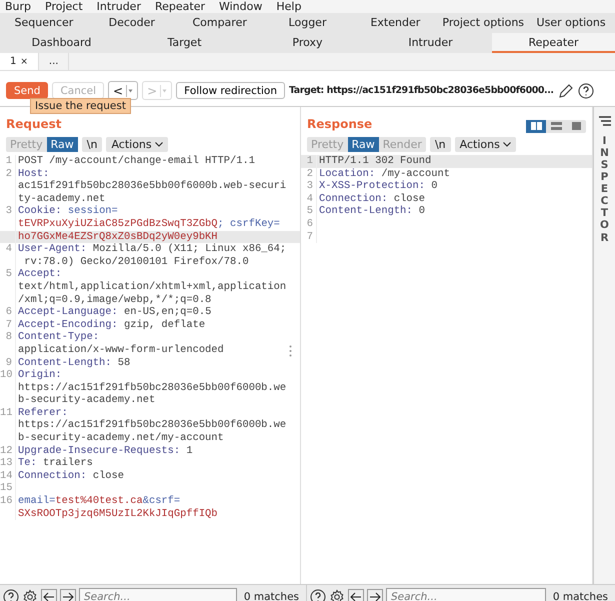 Image resolution: width=615 pixels, height=601 pixels. Describe the element at coordinates (58, 337) in the screenshot. I see `code-line: Content-Type:` at that location.